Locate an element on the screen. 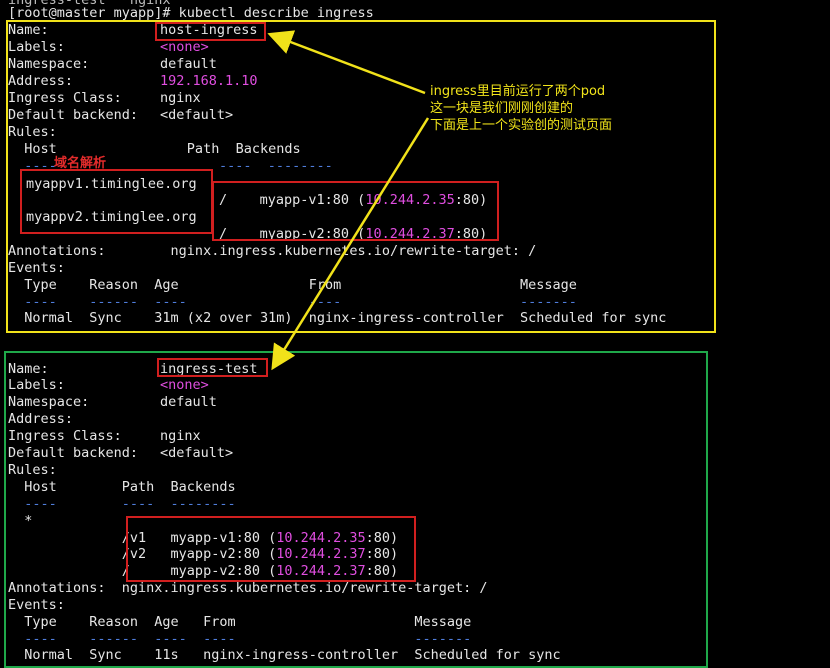 This screenshot has height=668, width=830. arrow-to-host-ingress is located at coordinates (346, 62).